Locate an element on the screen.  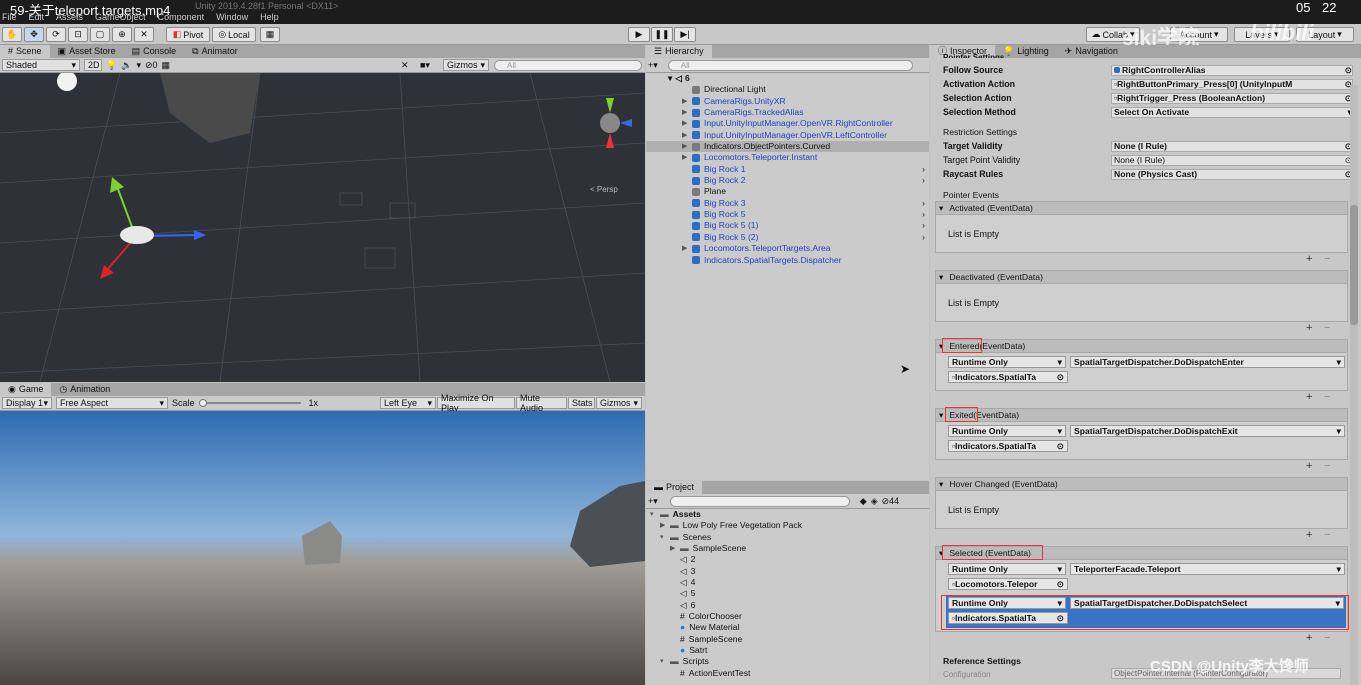
tab-project: ▬ Project is located at coordinates (674, 487).